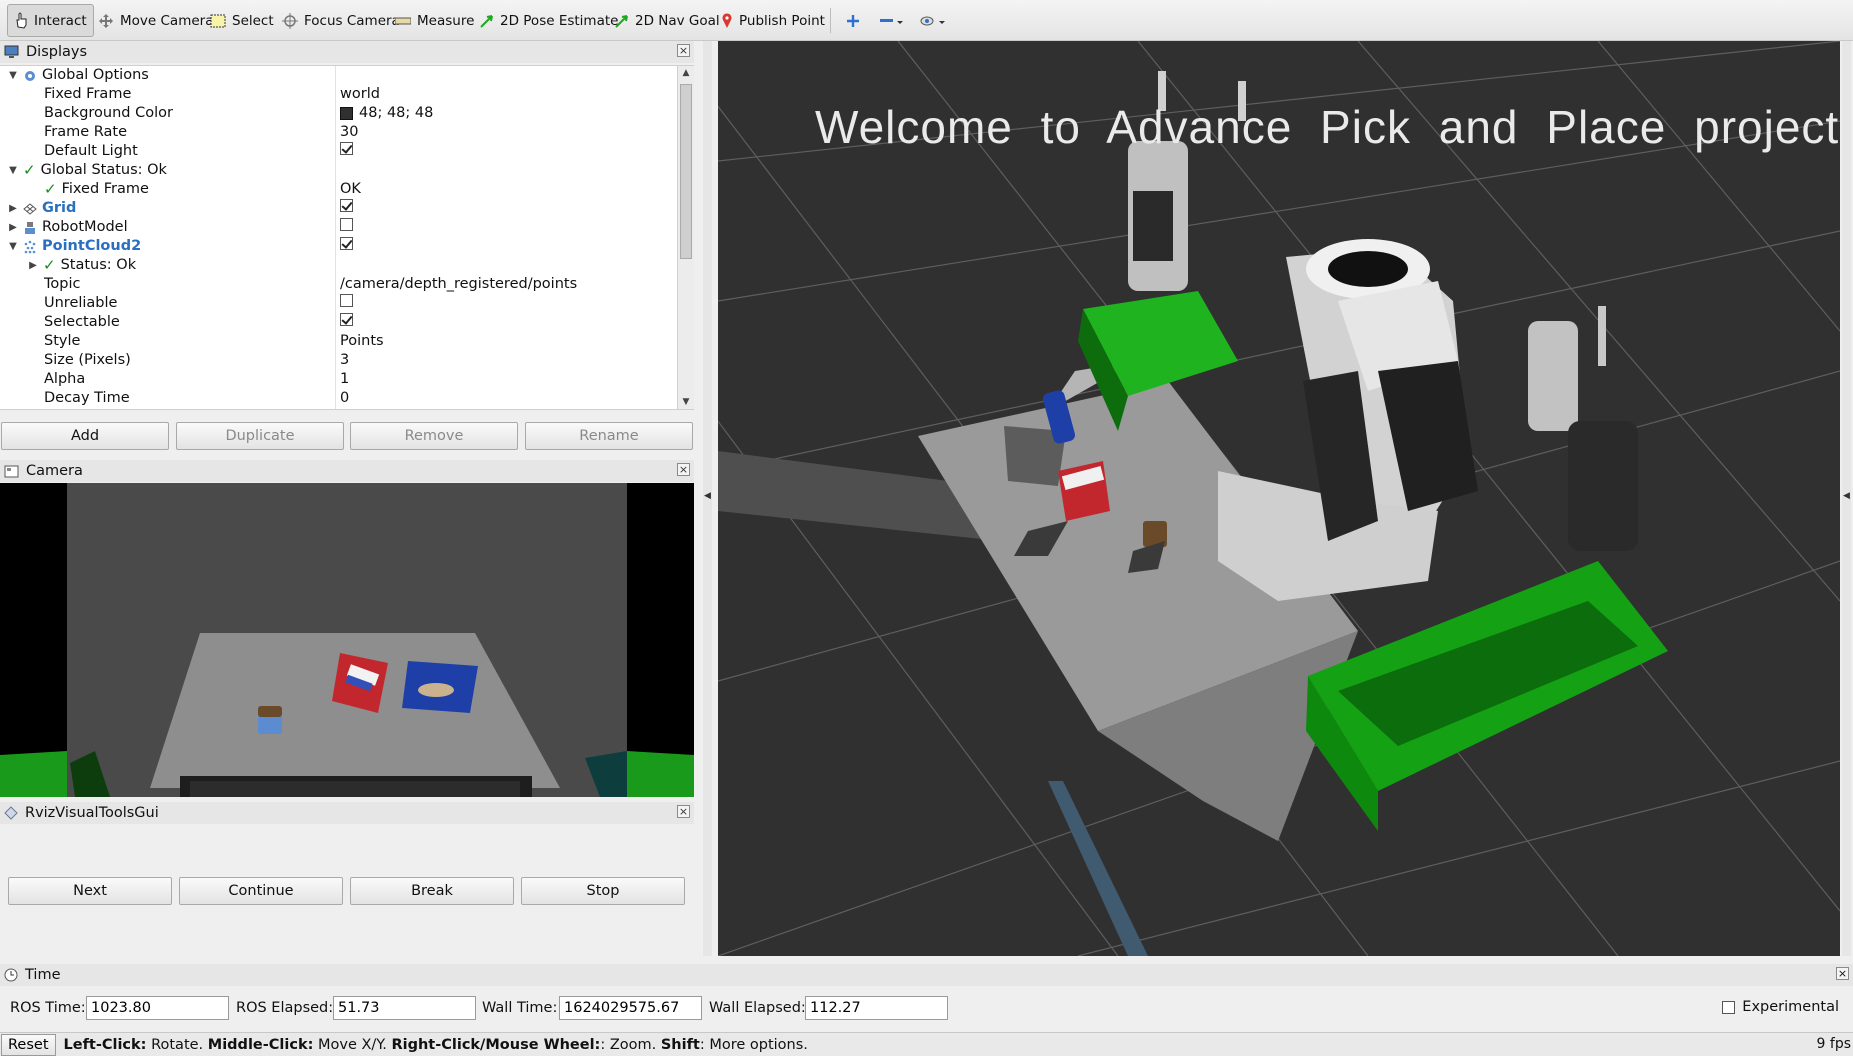  Describe the element at coordinates (609, 436) in the screenshot. I see `rename-display-button: Rename` at that location.